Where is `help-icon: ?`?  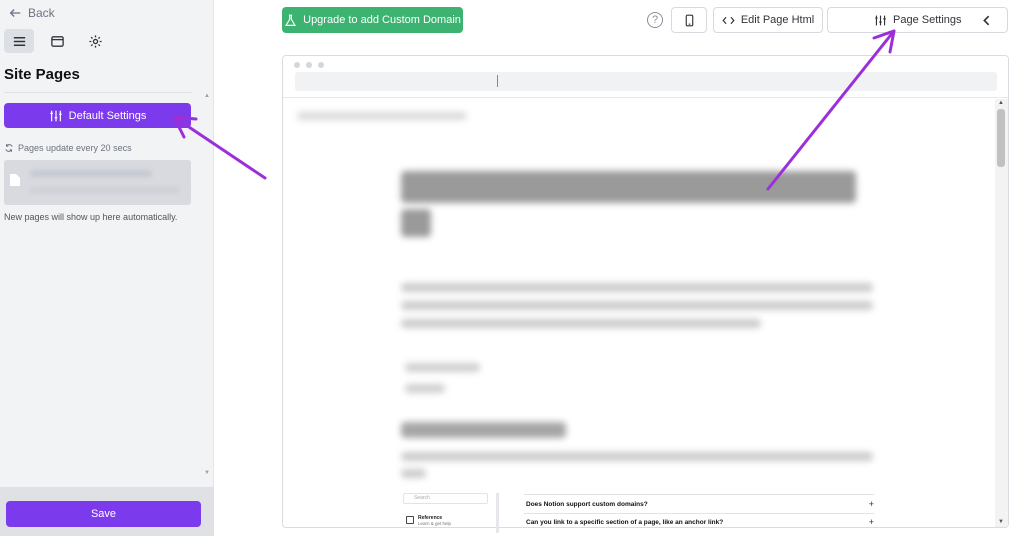
help-icon: ? is located at coordinates (655, 20).